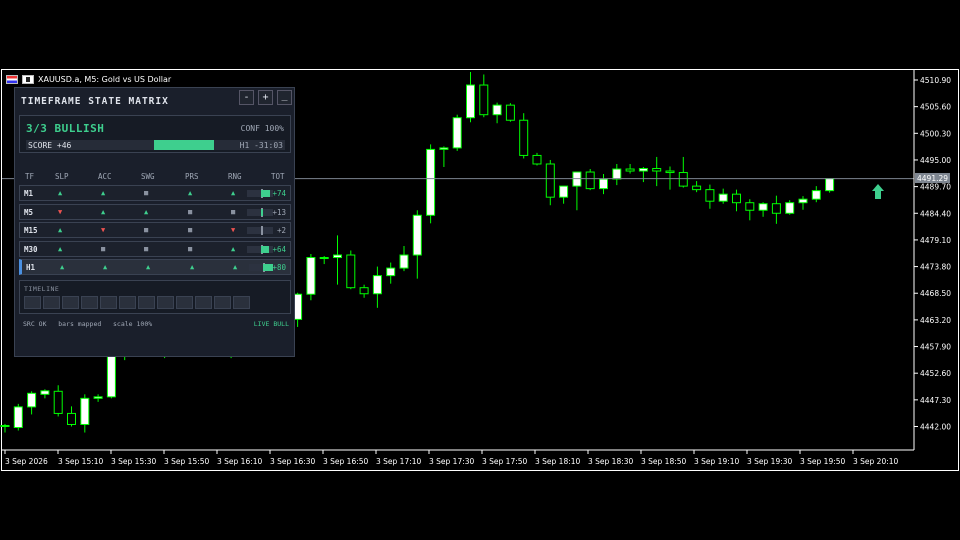  Describe the element at coordinates (878, 191) in the screenshot. I see `buy-arrow-icon` at that location.